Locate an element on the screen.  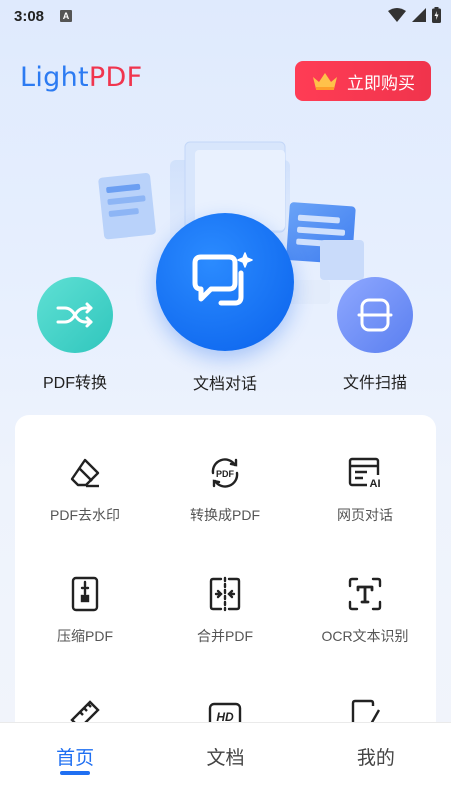
eraser-icon is located at coordinates (85, 473).